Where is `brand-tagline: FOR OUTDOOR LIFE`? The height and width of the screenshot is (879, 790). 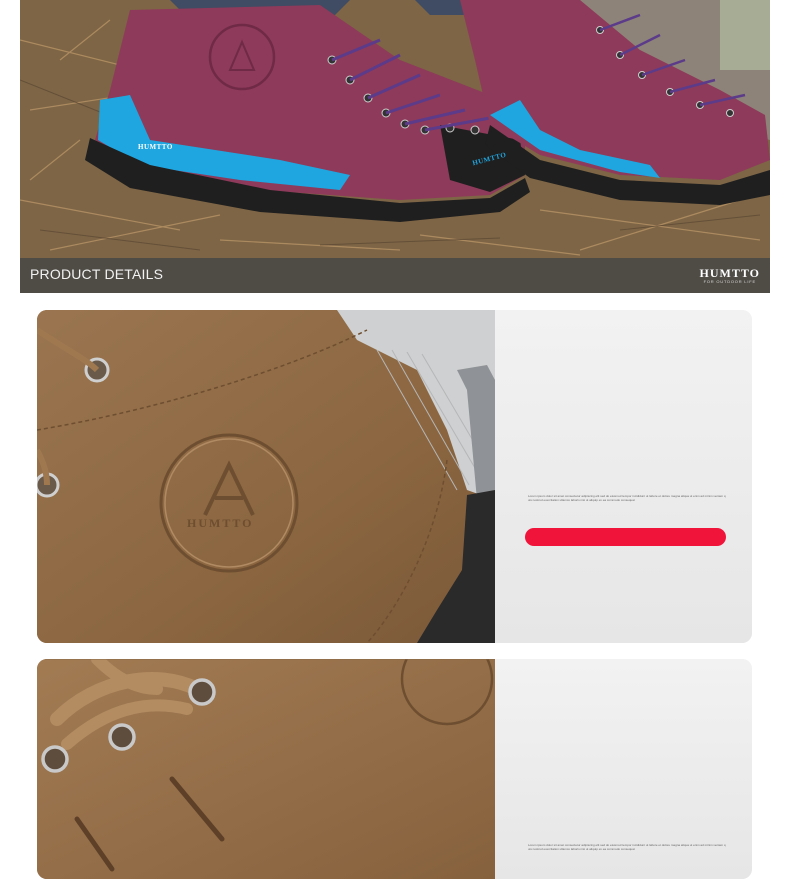
brand-tagline: FOR OUTDOOR LIFE is located at coordinates (729, 281).